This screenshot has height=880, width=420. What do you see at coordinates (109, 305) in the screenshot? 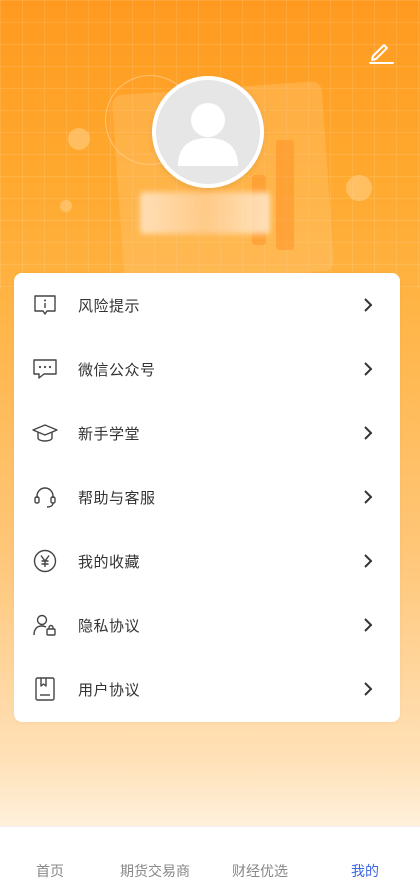
I see `menu-item-label: 风险提示` at bounding box center [109, 305].